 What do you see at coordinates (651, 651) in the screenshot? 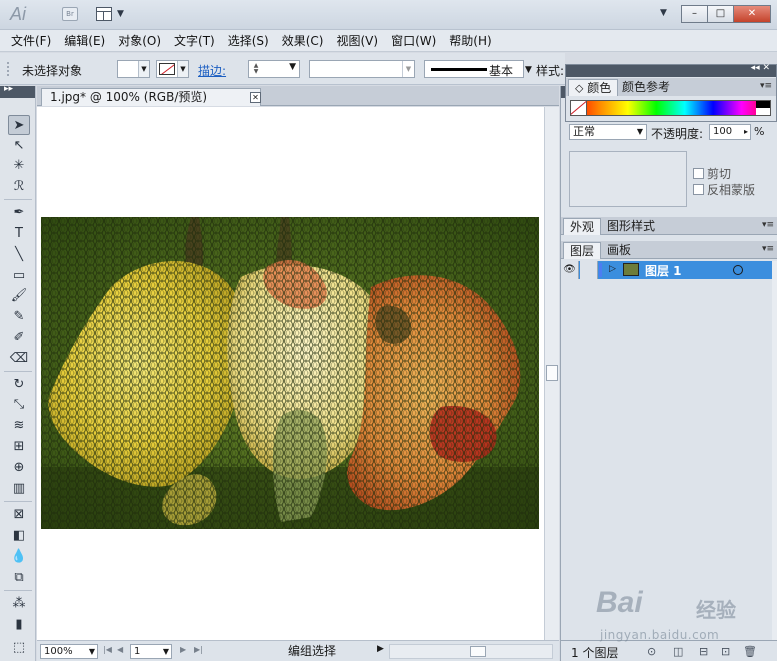
I see `locate-object-icon: ⊙` at bounding box center [651, 651].